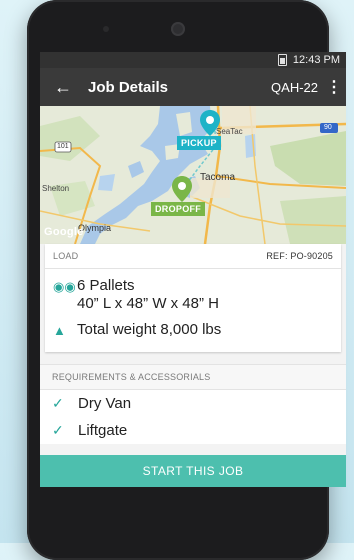 This screenshot has height=560, width=354. Describe the element at coordinates (182, 189) in the screenshot. I see `dropoff-pin-icon` at that location.